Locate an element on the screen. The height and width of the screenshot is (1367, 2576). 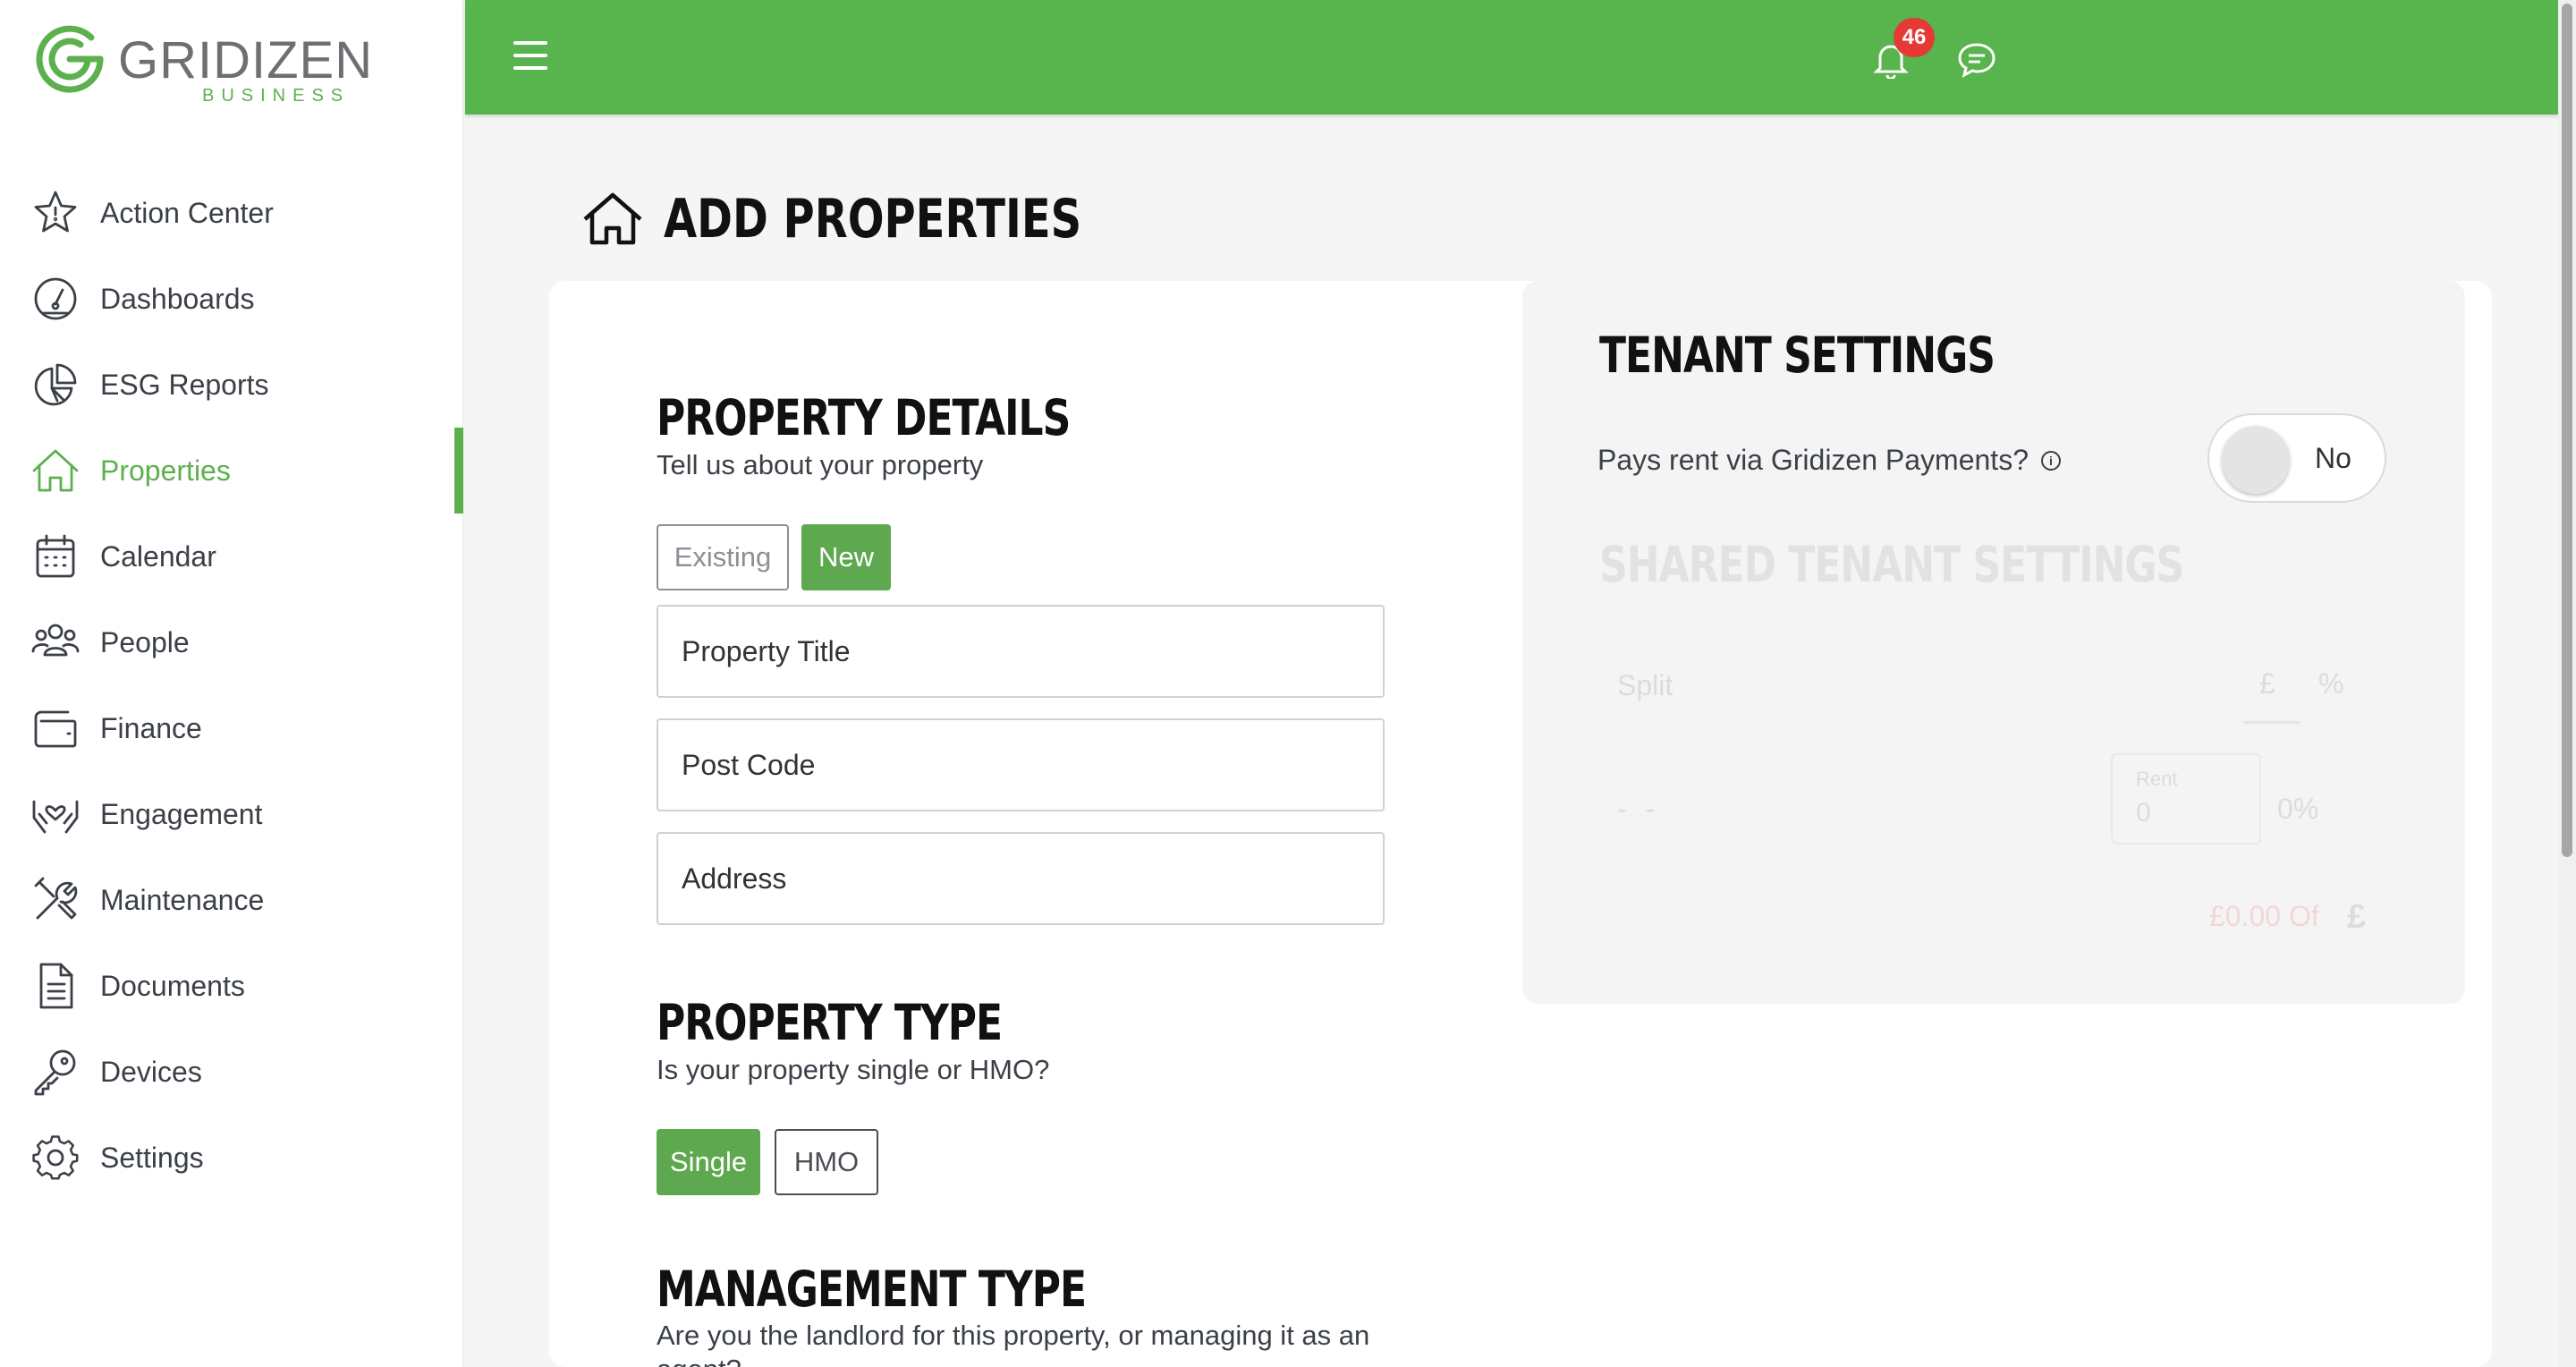
existing-button: Existing is located at coordinates (723, 557).